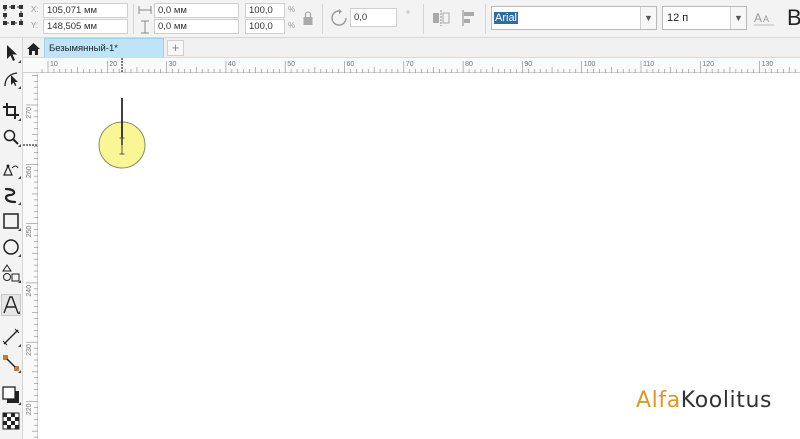 The image size is (800, 439). Describe the element at coordinates (373, 17) in the screenshot. I see `rotation-field: 0,0` at that location.